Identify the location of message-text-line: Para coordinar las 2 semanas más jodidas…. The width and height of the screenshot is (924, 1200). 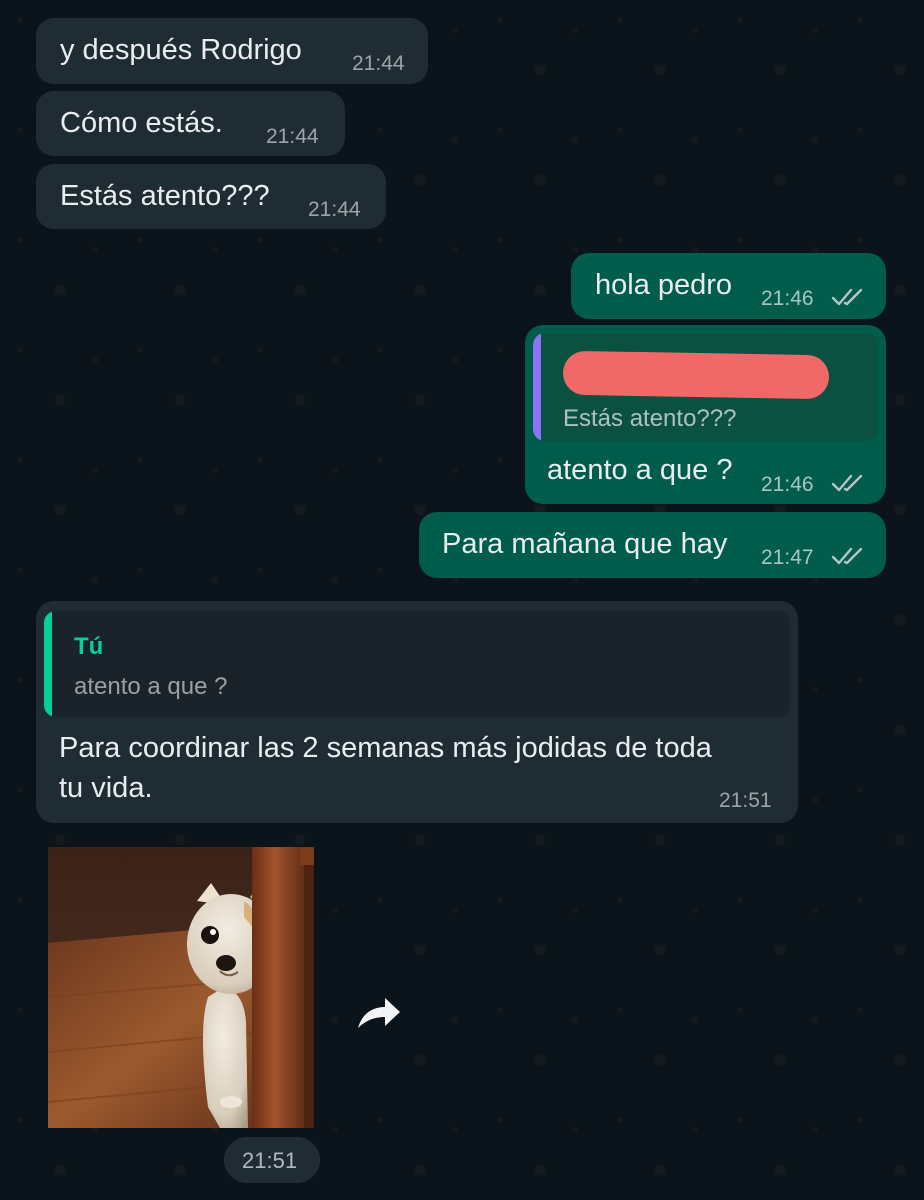
(385, 748).